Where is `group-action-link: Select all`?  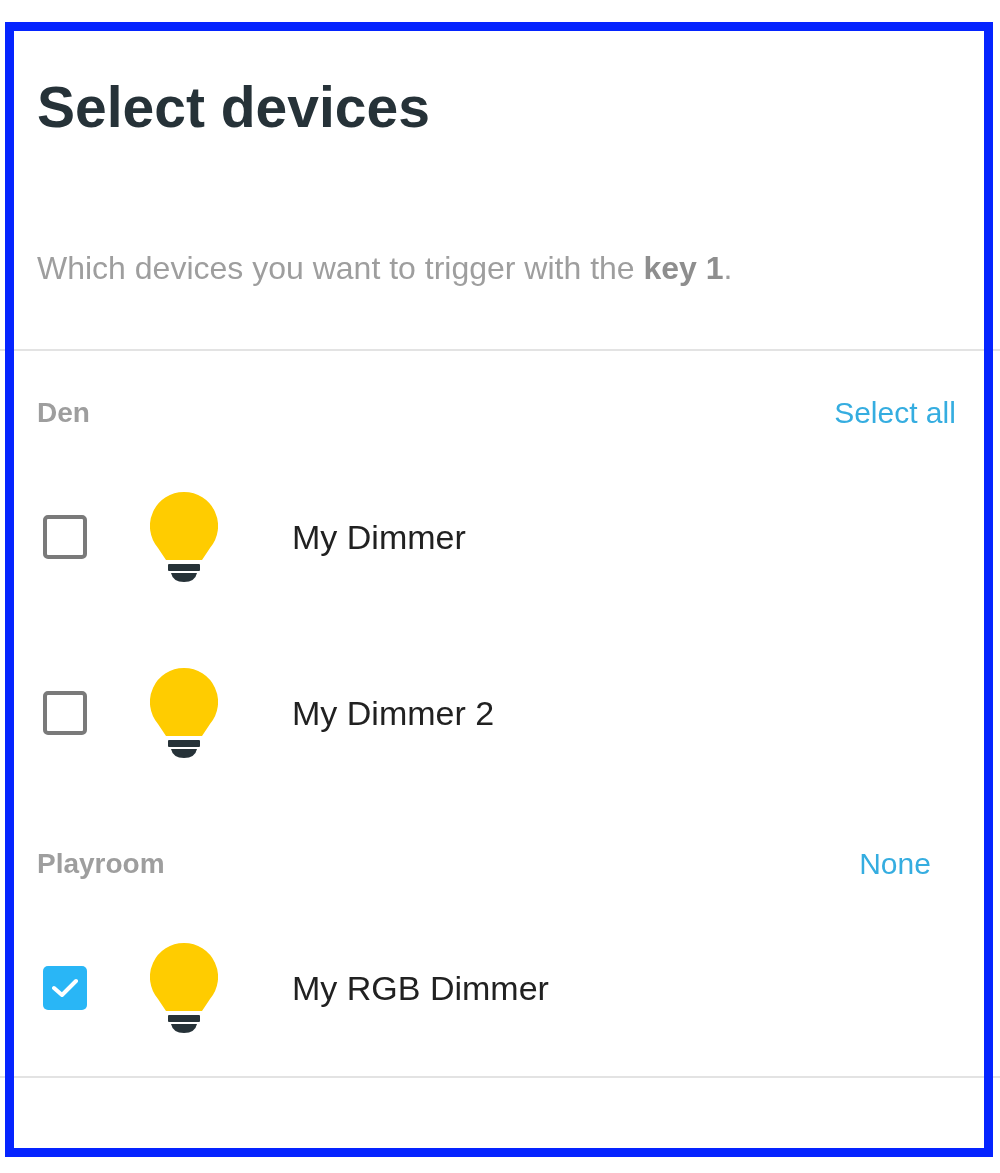
group-action-link: Select all is located at coordinates (895, 413).